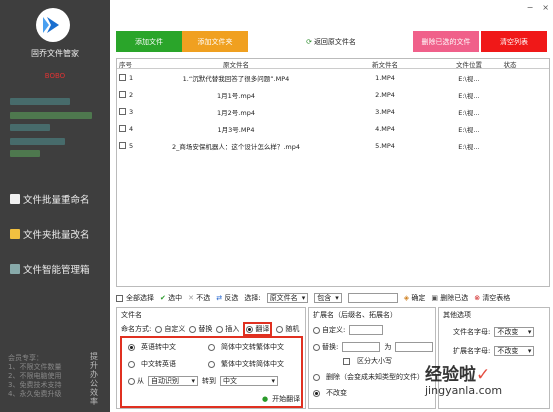 The height and width of the screenshot is (412, 553). What do you see at coordinates (231, 298) in the screenshot?
I see `invert-label: 反选` at bounding box center [231, 298].